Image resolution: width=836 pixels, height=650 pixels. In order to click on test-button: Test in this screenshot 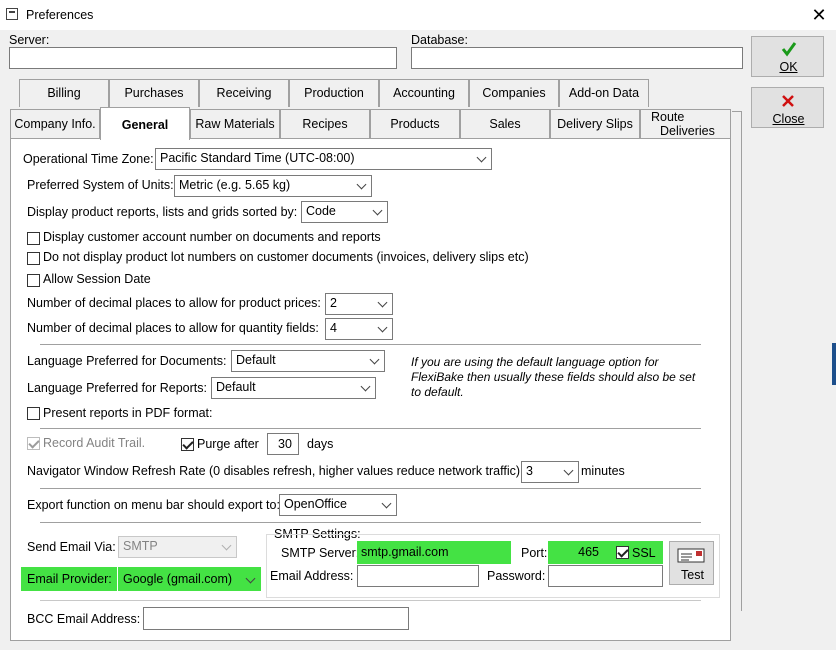, I will do `click(691, 563)`.